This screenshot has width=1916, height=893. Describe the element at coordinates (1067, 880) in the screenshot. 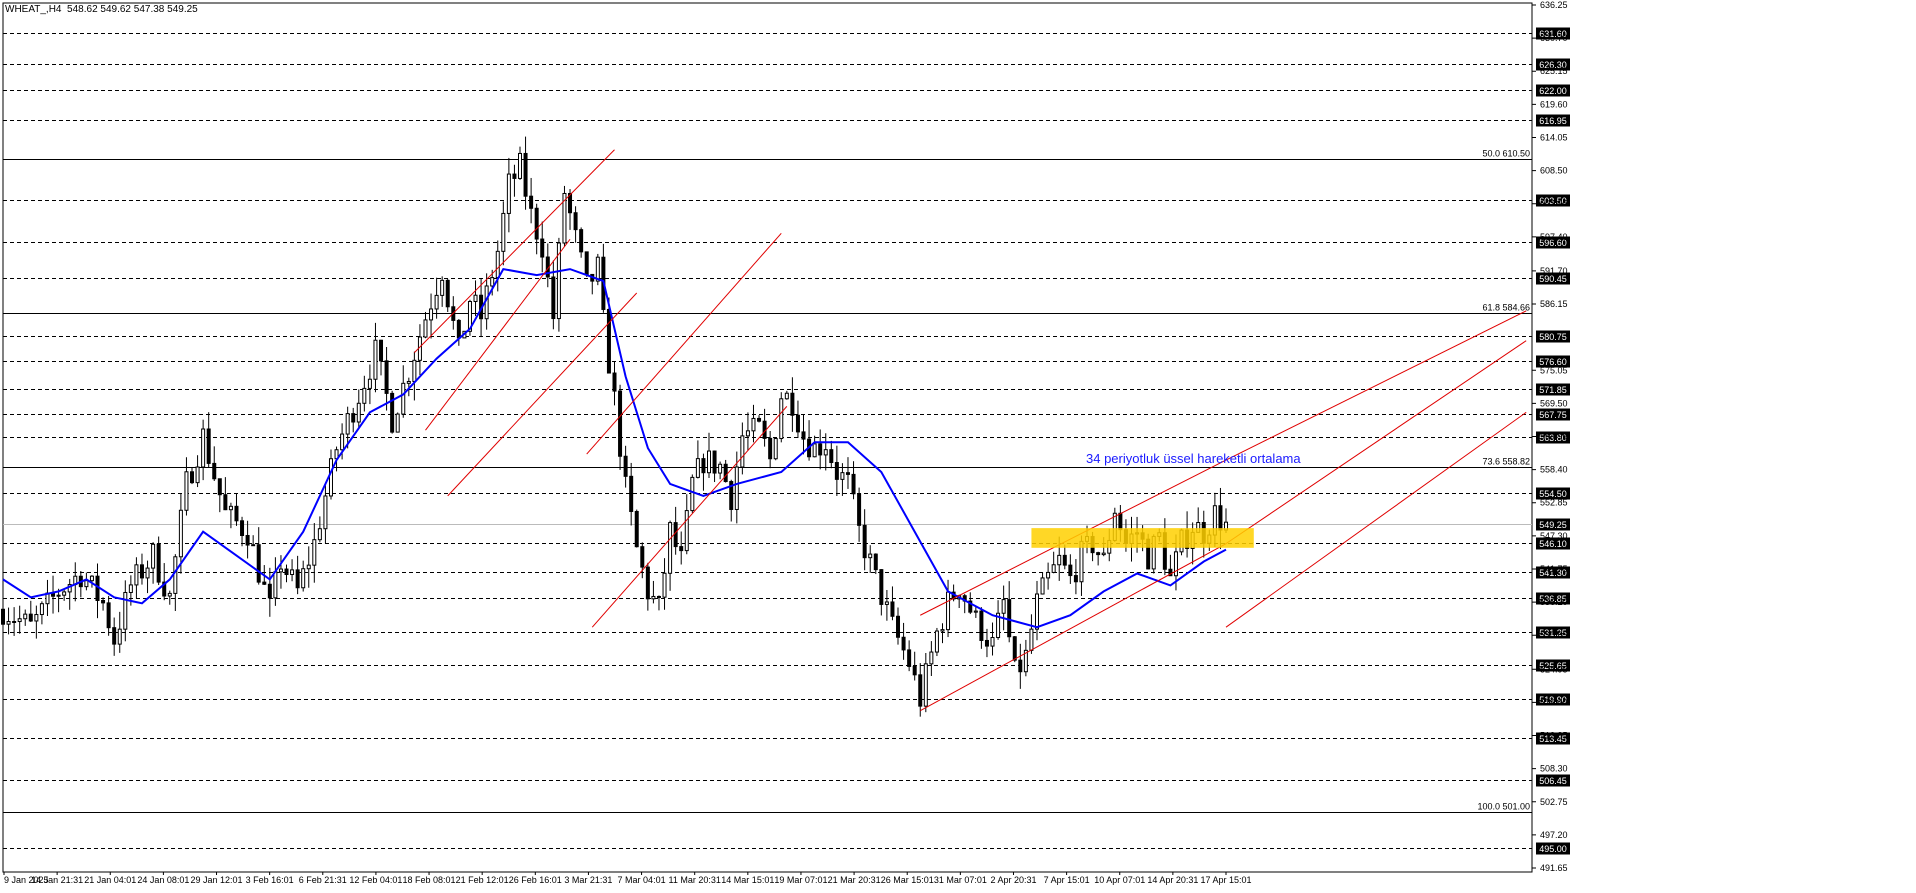

I see `time-tick-label: 7 Apr 15:01` at that location.